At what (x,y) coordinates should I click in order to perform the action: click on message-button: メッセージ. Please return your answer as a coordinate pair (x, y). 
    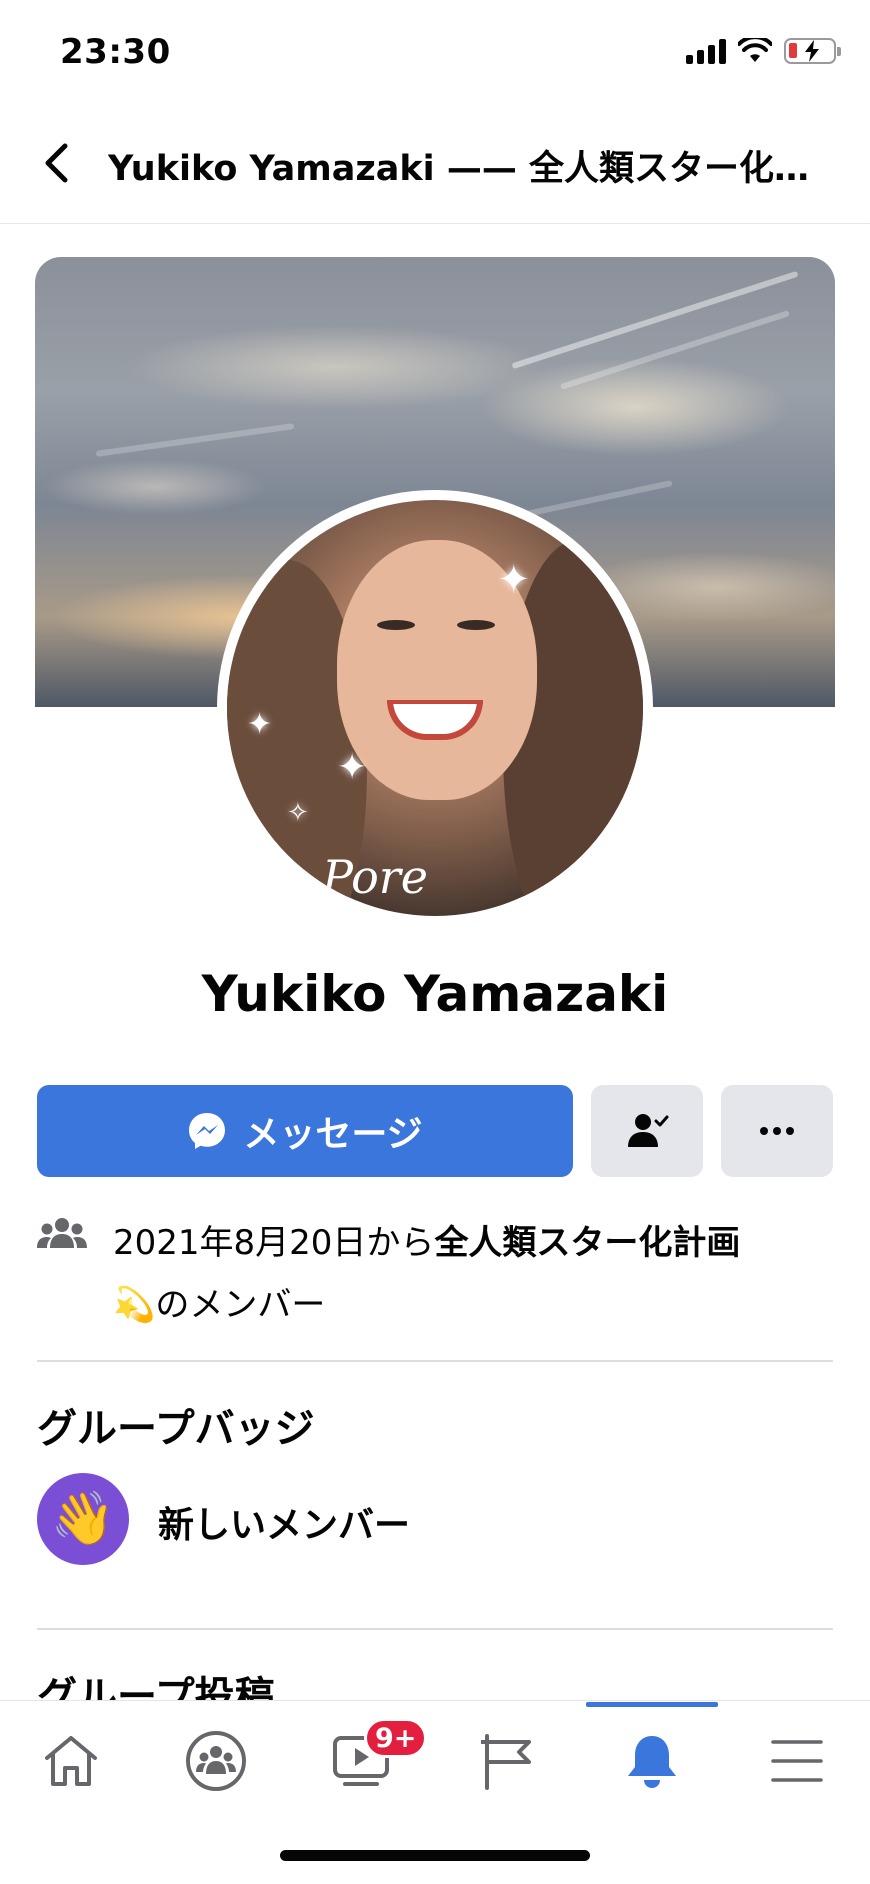
    Looking at the image, I should click on (305, 1131).